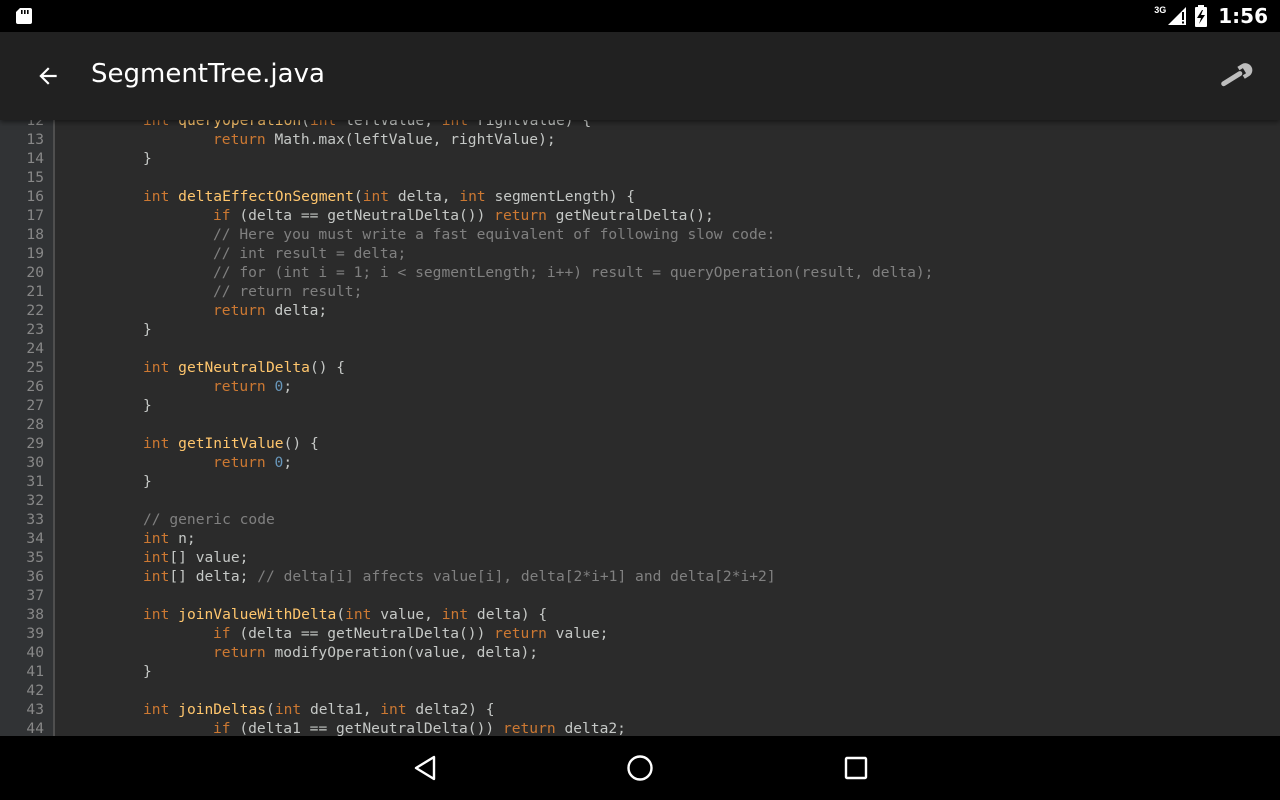 The width and height of the screenshot is (1280, 800). I want to click on code-text: // return result;, so click(287, 291).